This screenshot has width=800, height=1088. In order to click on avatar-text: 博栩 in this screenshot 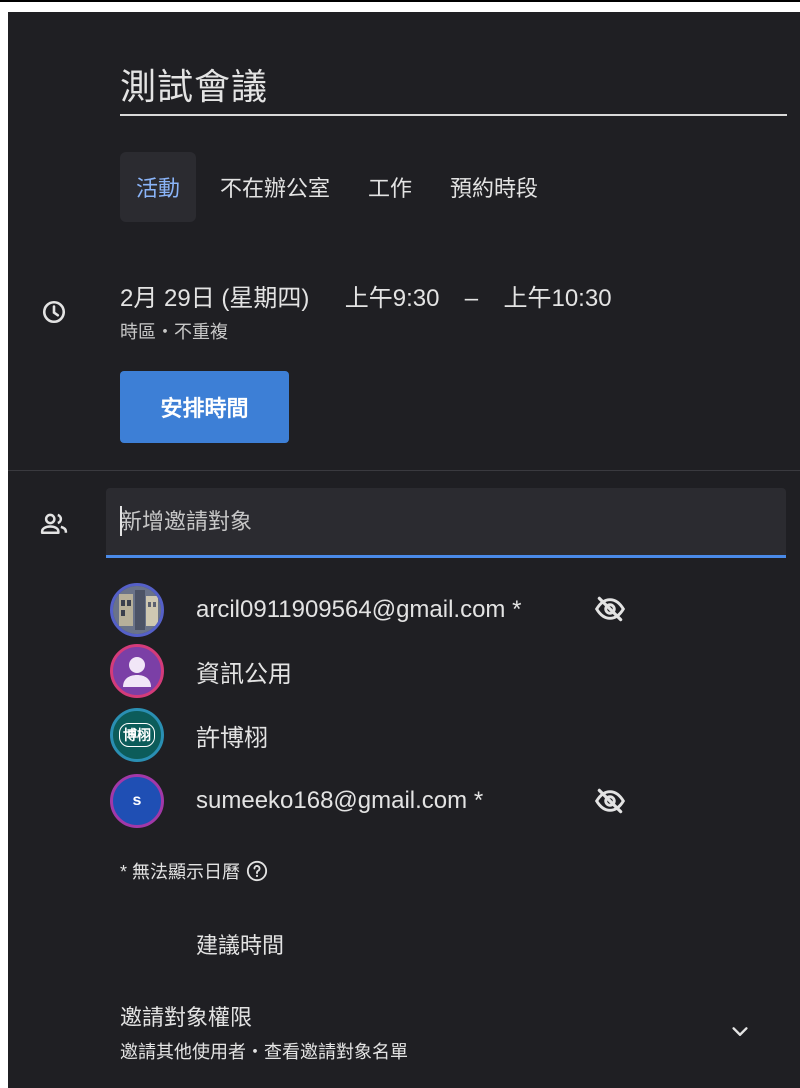, I will do `click(137, 735)`.